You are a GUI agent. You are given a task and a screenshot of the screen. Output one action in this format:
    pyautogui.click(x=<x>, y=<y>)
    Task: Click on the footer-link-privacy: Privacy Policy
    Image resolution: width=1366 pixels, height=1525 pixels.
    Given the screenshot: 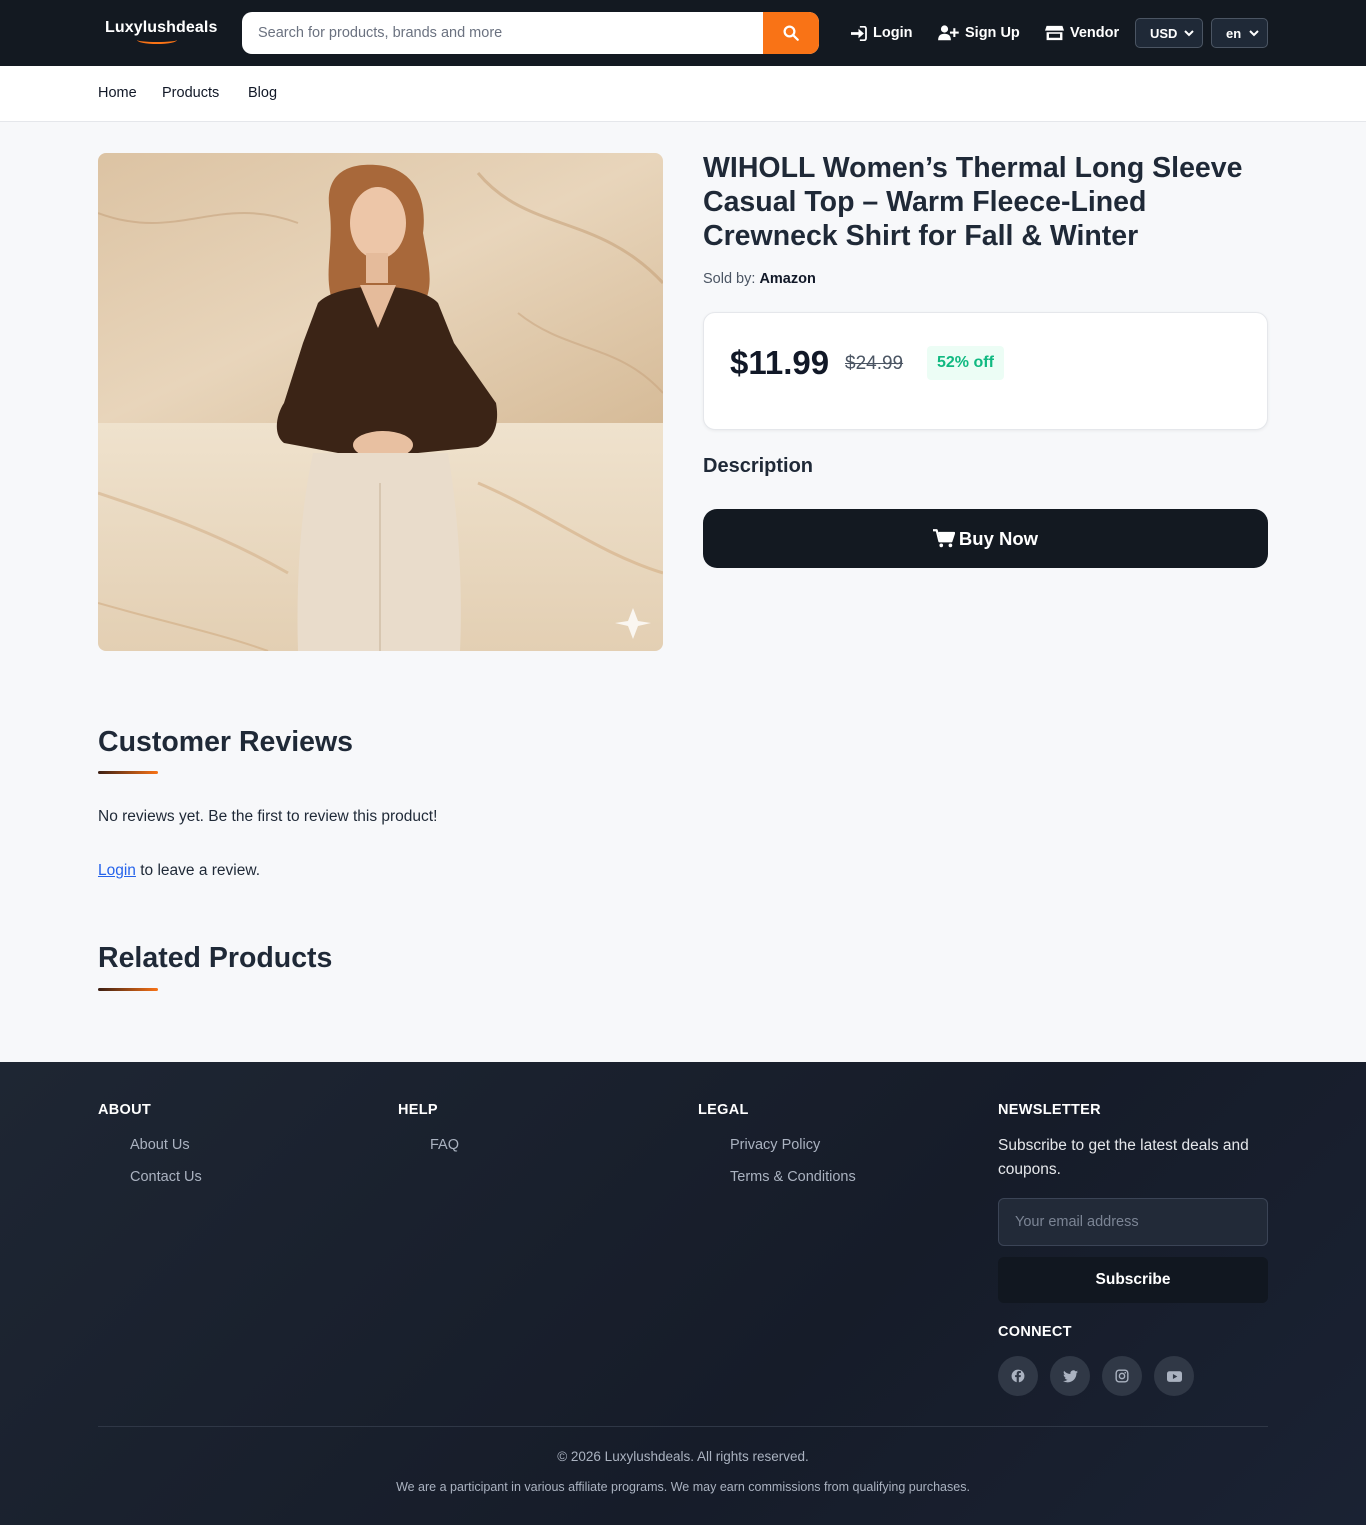 What is the action you would take?
    pyautogui.click(x=775, y=1145)
    